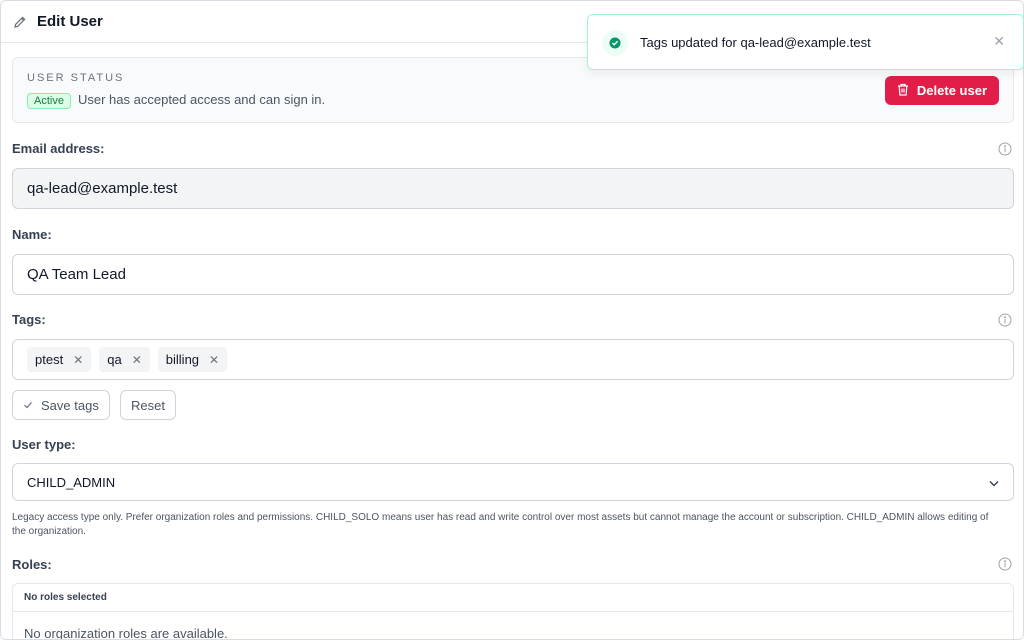 The image size is (1024, 640). Describe the element at coordinates (951, 90) in the screenshot. I see `delete-user-label: Delete user` at that location.